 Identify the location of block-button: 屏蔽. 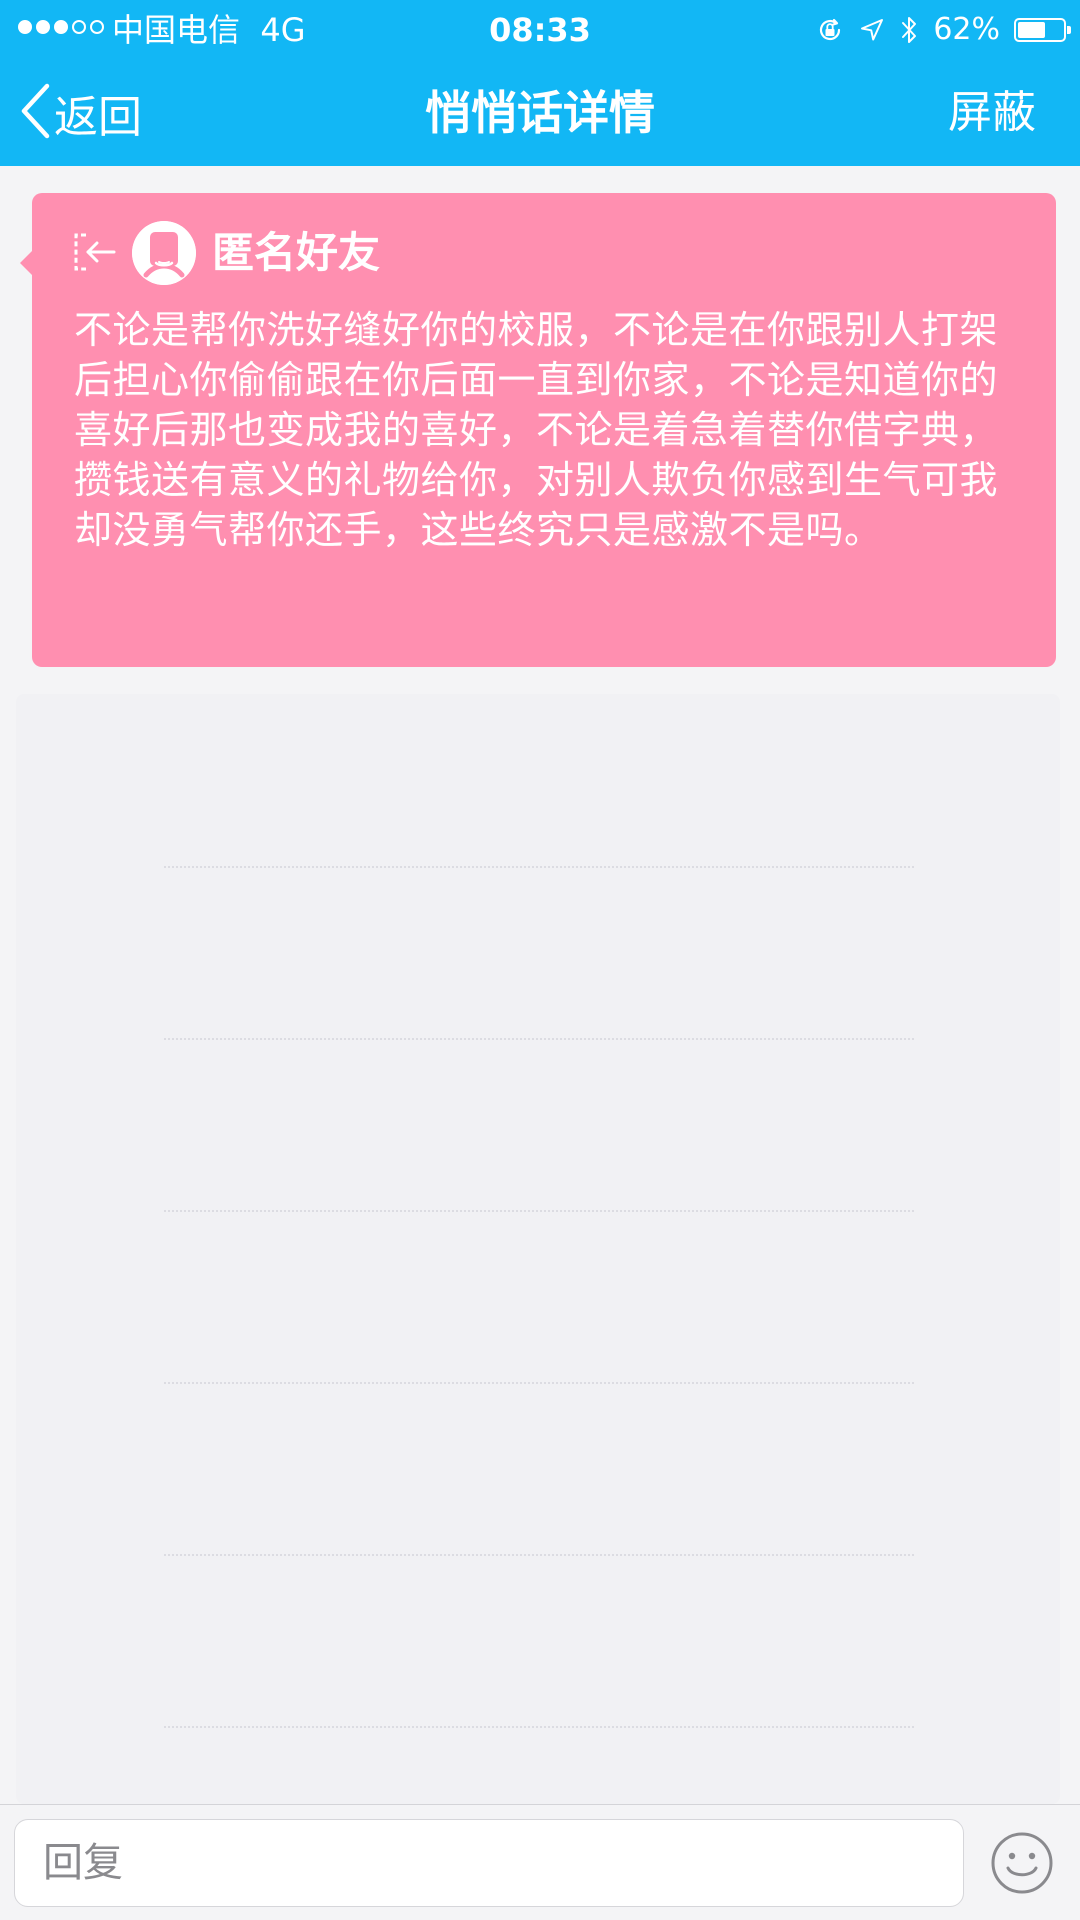
(992, 113).